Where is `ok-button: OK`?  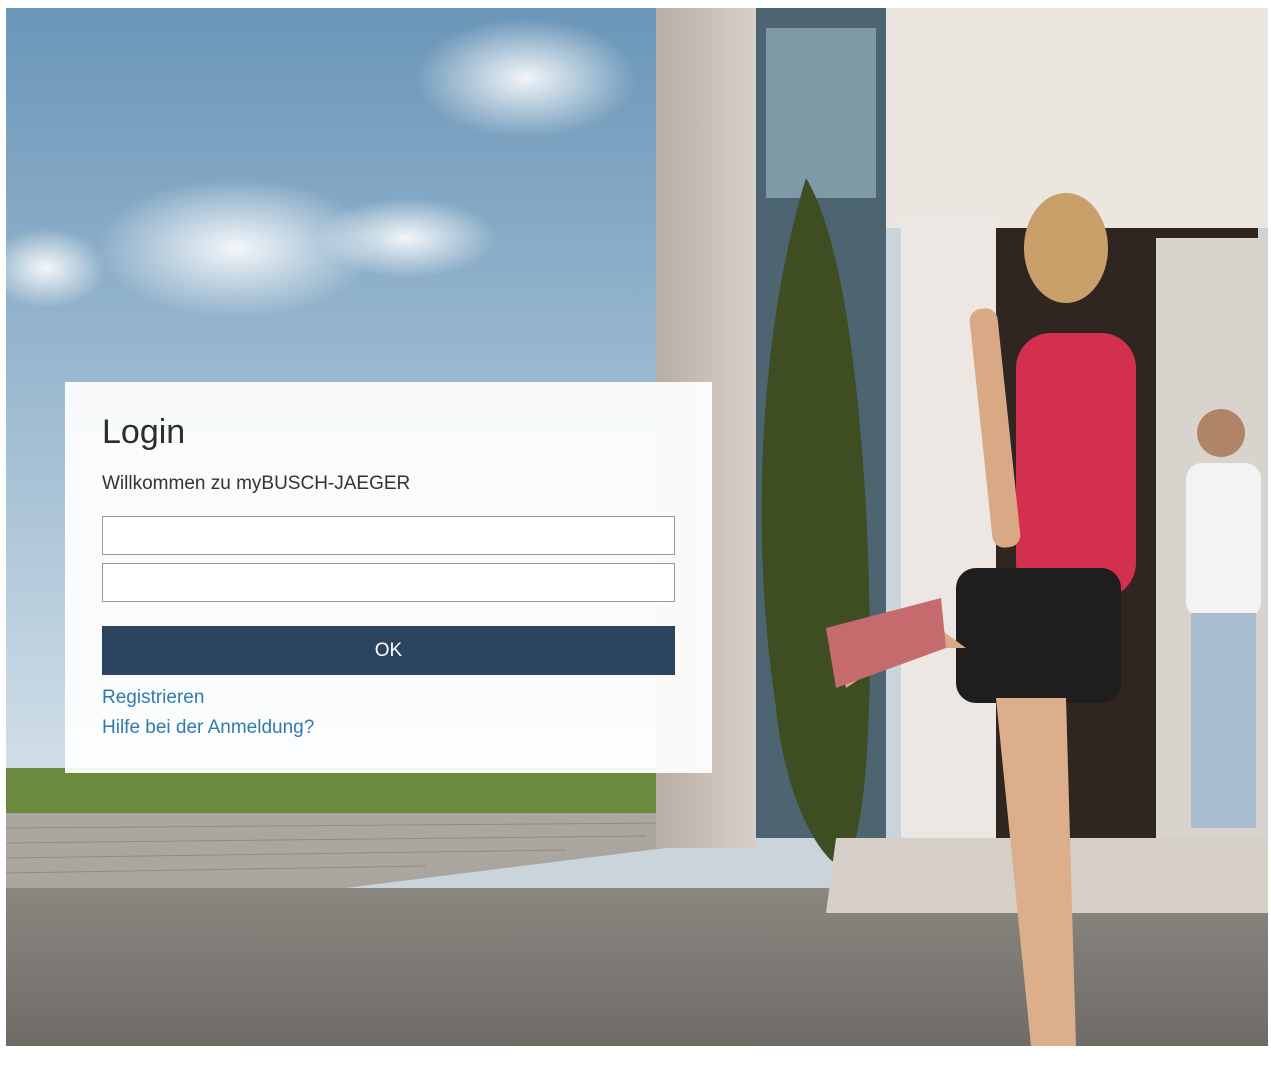 ok-button: OK is located at coordinates (388, 650).